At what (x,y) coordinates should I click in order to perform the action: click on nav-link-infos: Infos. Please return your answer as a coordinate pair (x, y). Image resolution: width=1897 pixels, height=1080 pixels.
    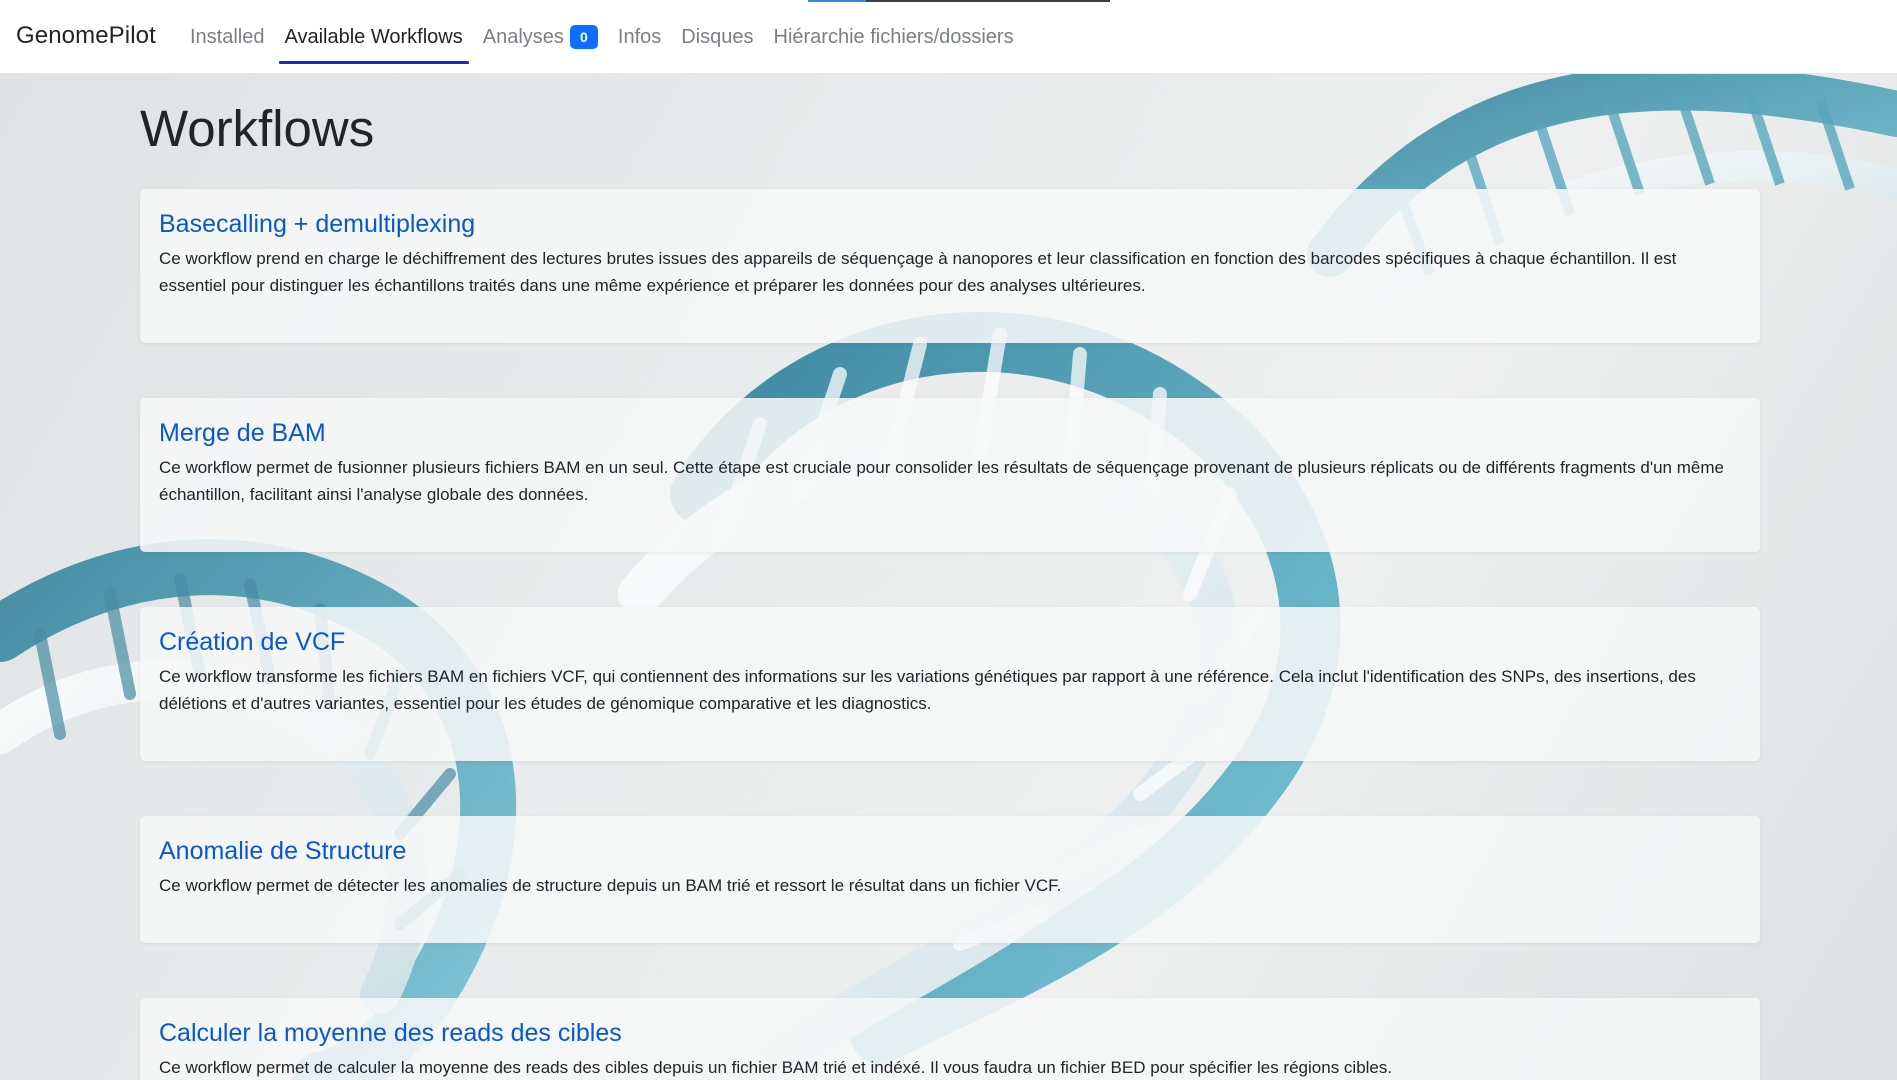
    Looking at the image, I should click on (639, 37).